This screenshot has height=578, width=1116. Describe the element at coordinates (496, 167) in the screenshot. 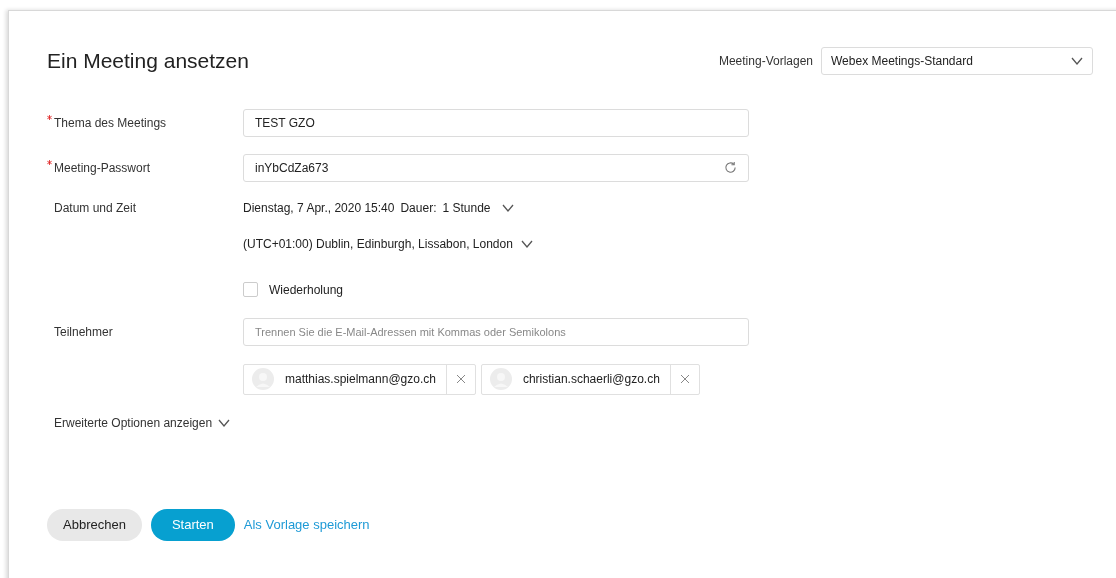

I see `password-input: inYbCdZa673` at that location.